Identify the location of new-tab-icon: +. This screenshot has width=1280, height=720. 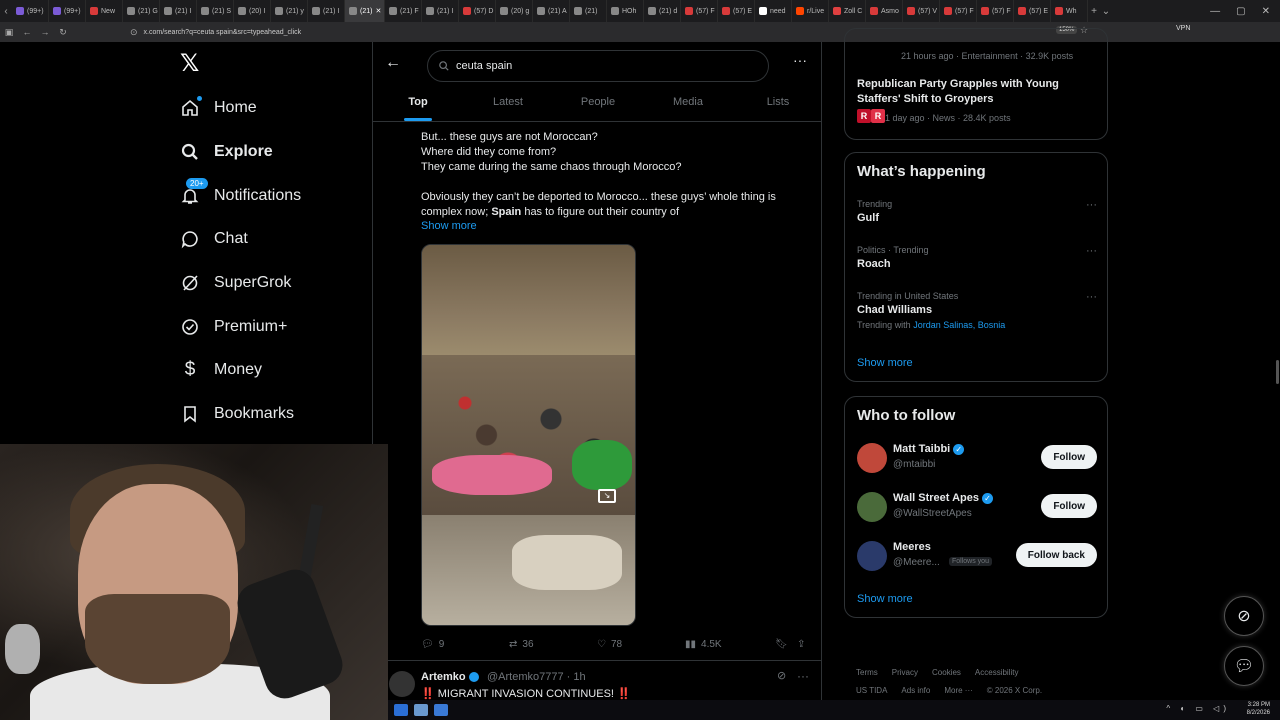
(1094, 11).